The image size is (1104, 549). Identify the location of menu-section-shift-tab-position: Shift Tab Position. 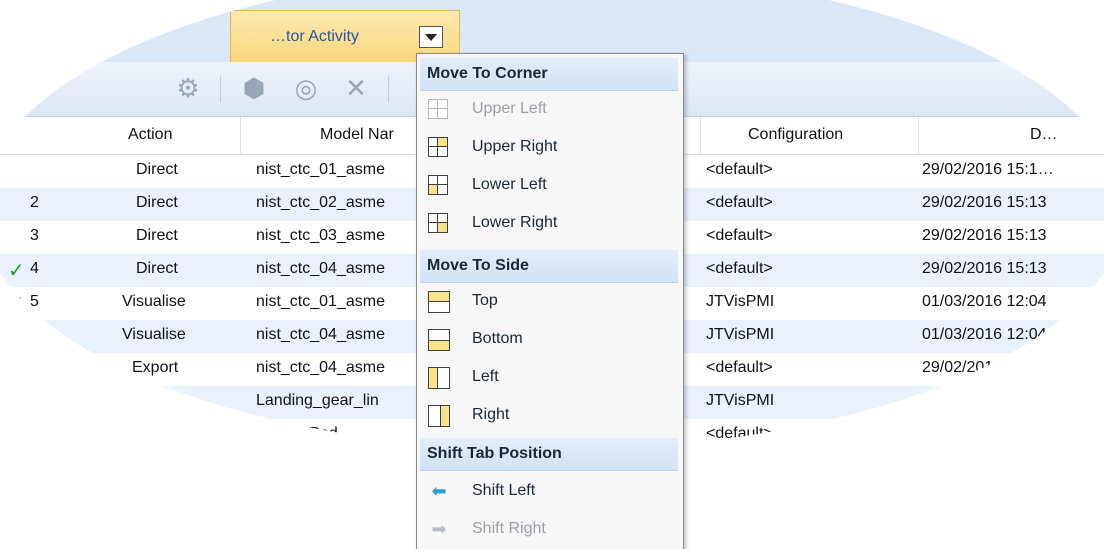
(549, 454).